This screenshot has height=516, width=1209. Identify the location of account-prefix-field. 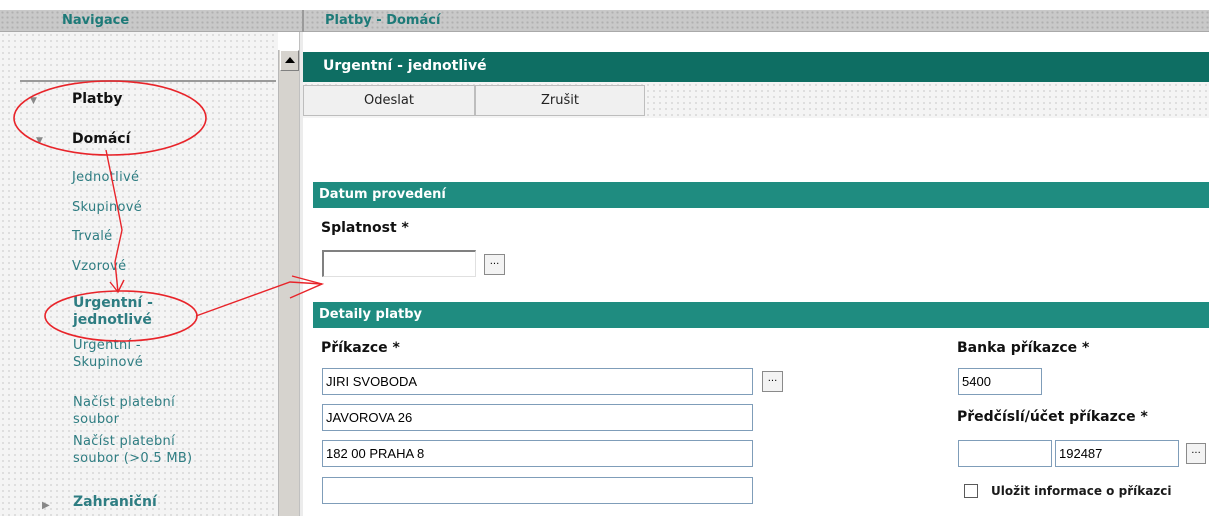
(1005, 453).